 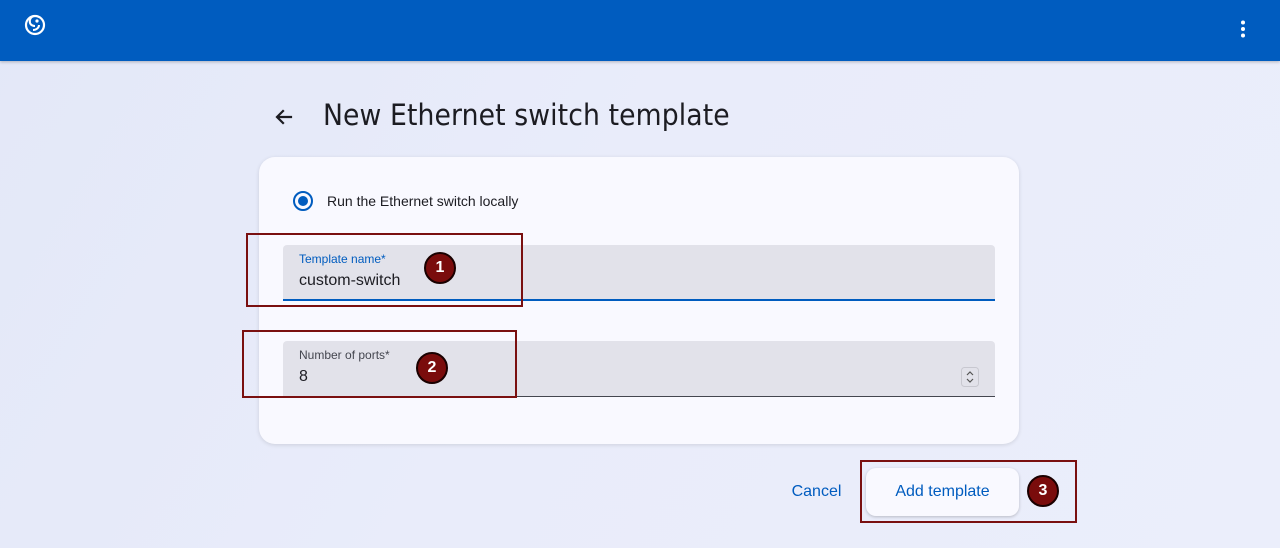 What do you see at coordinates (432, 368) in the screenshot?
I see `annotation-marker-2: 2` at bounding box center [432, 368].